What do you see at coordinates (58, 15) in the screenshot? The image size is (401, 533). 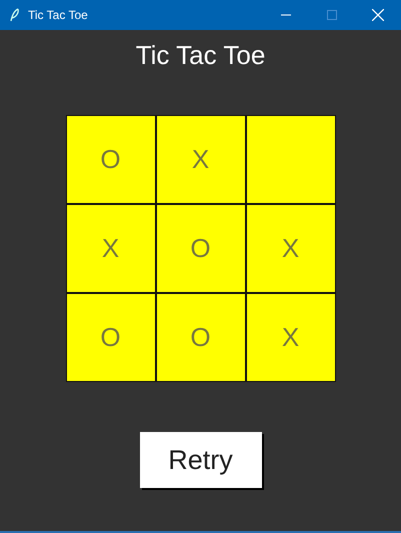 I see `window-title: Tic Tac Toe` at bounding box center [58, 15].